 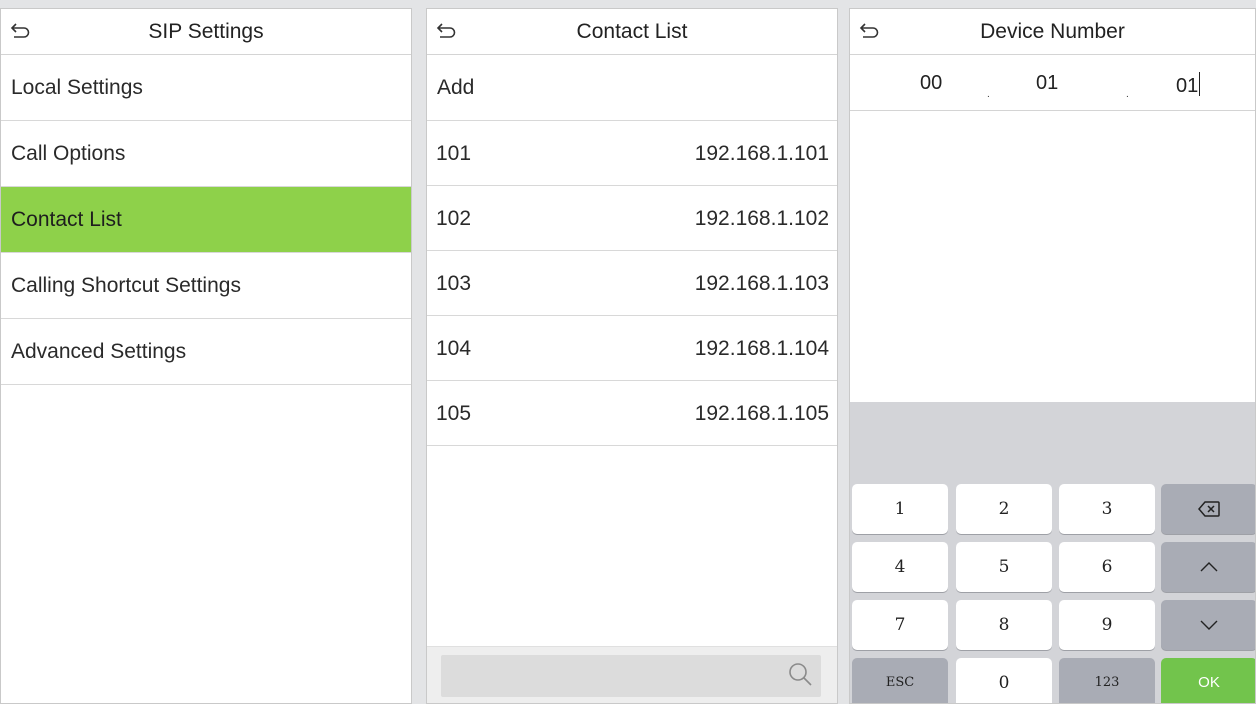 I want to click on page-title: Device Number, so click(x=1052, y=31).